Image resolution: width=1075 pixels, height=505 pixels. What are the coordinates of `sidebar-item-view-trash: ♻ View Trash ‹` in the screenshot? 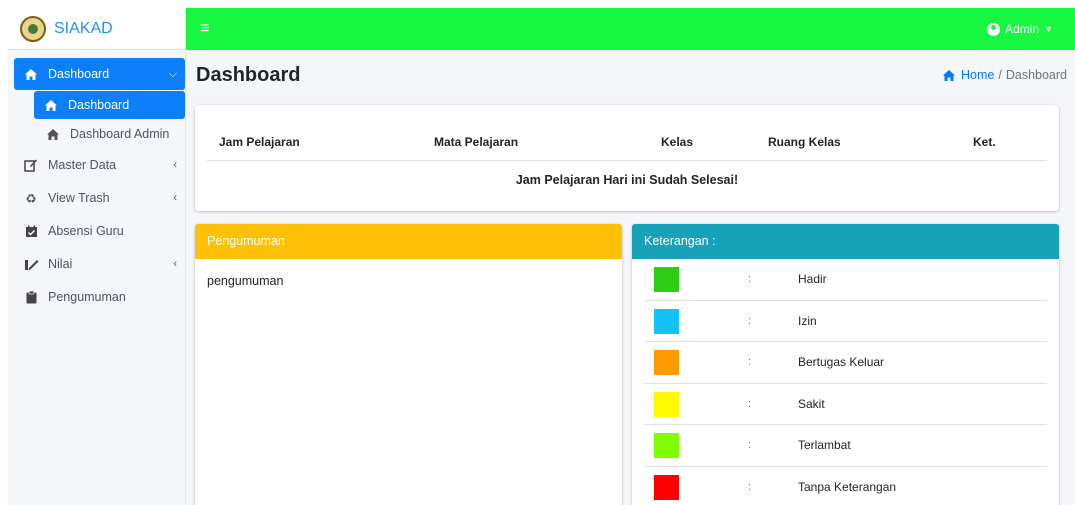 It's located at (99, 198).